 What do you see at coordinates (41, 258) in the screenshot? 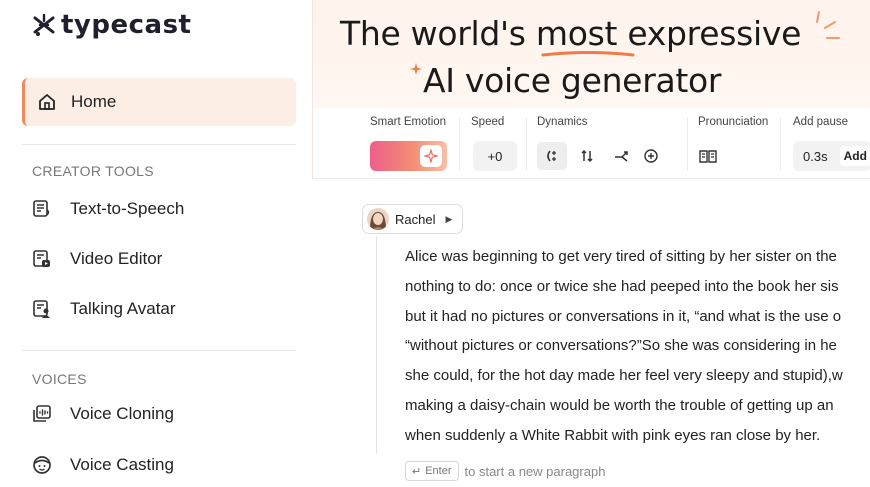
I see `video-editor-icon` at bounding box center [41, 258].